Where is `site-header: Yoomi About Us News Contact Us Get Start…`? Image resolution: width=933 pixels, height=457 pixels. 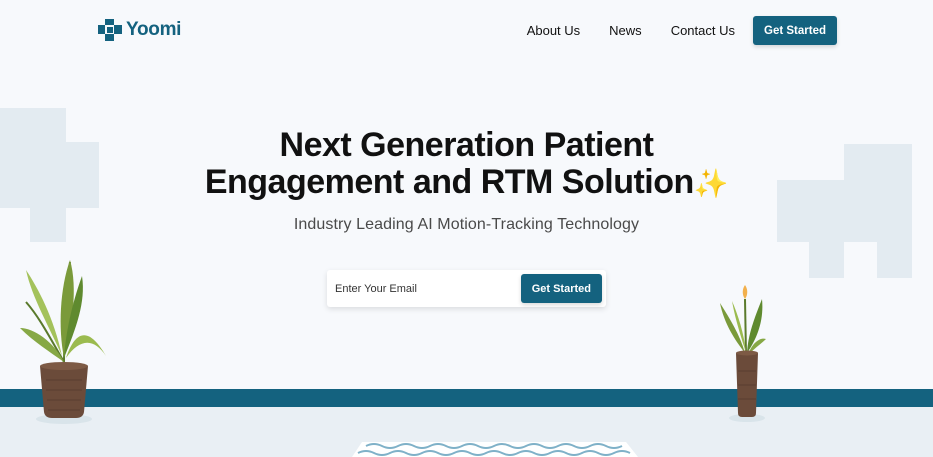
site-header: Yoomi About Us News Contact Us Get Start… is located at coordinates (466, 32).